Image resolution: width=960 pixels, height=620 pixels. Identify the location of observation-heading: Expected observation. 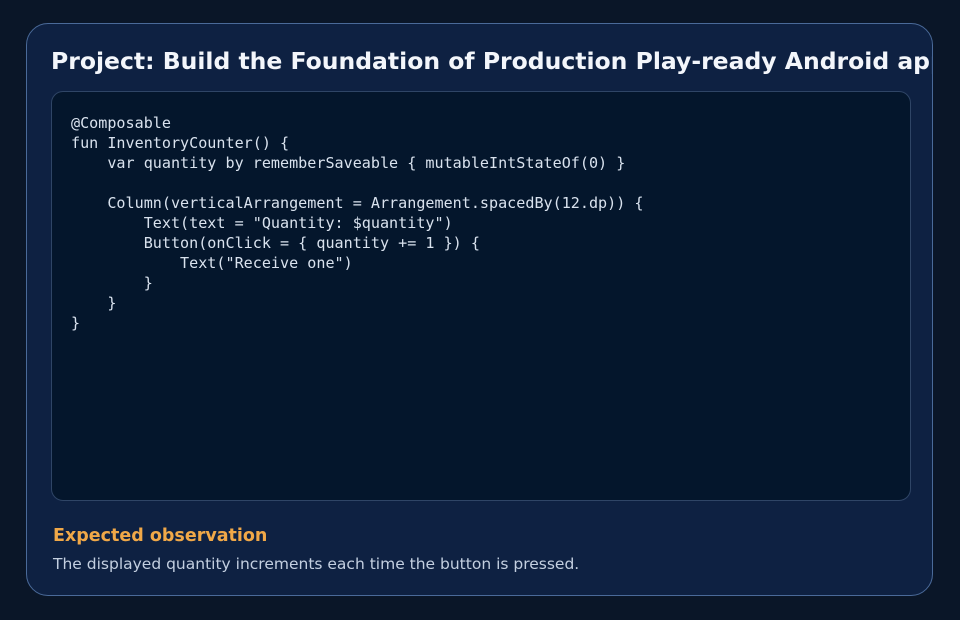
(160, 536).